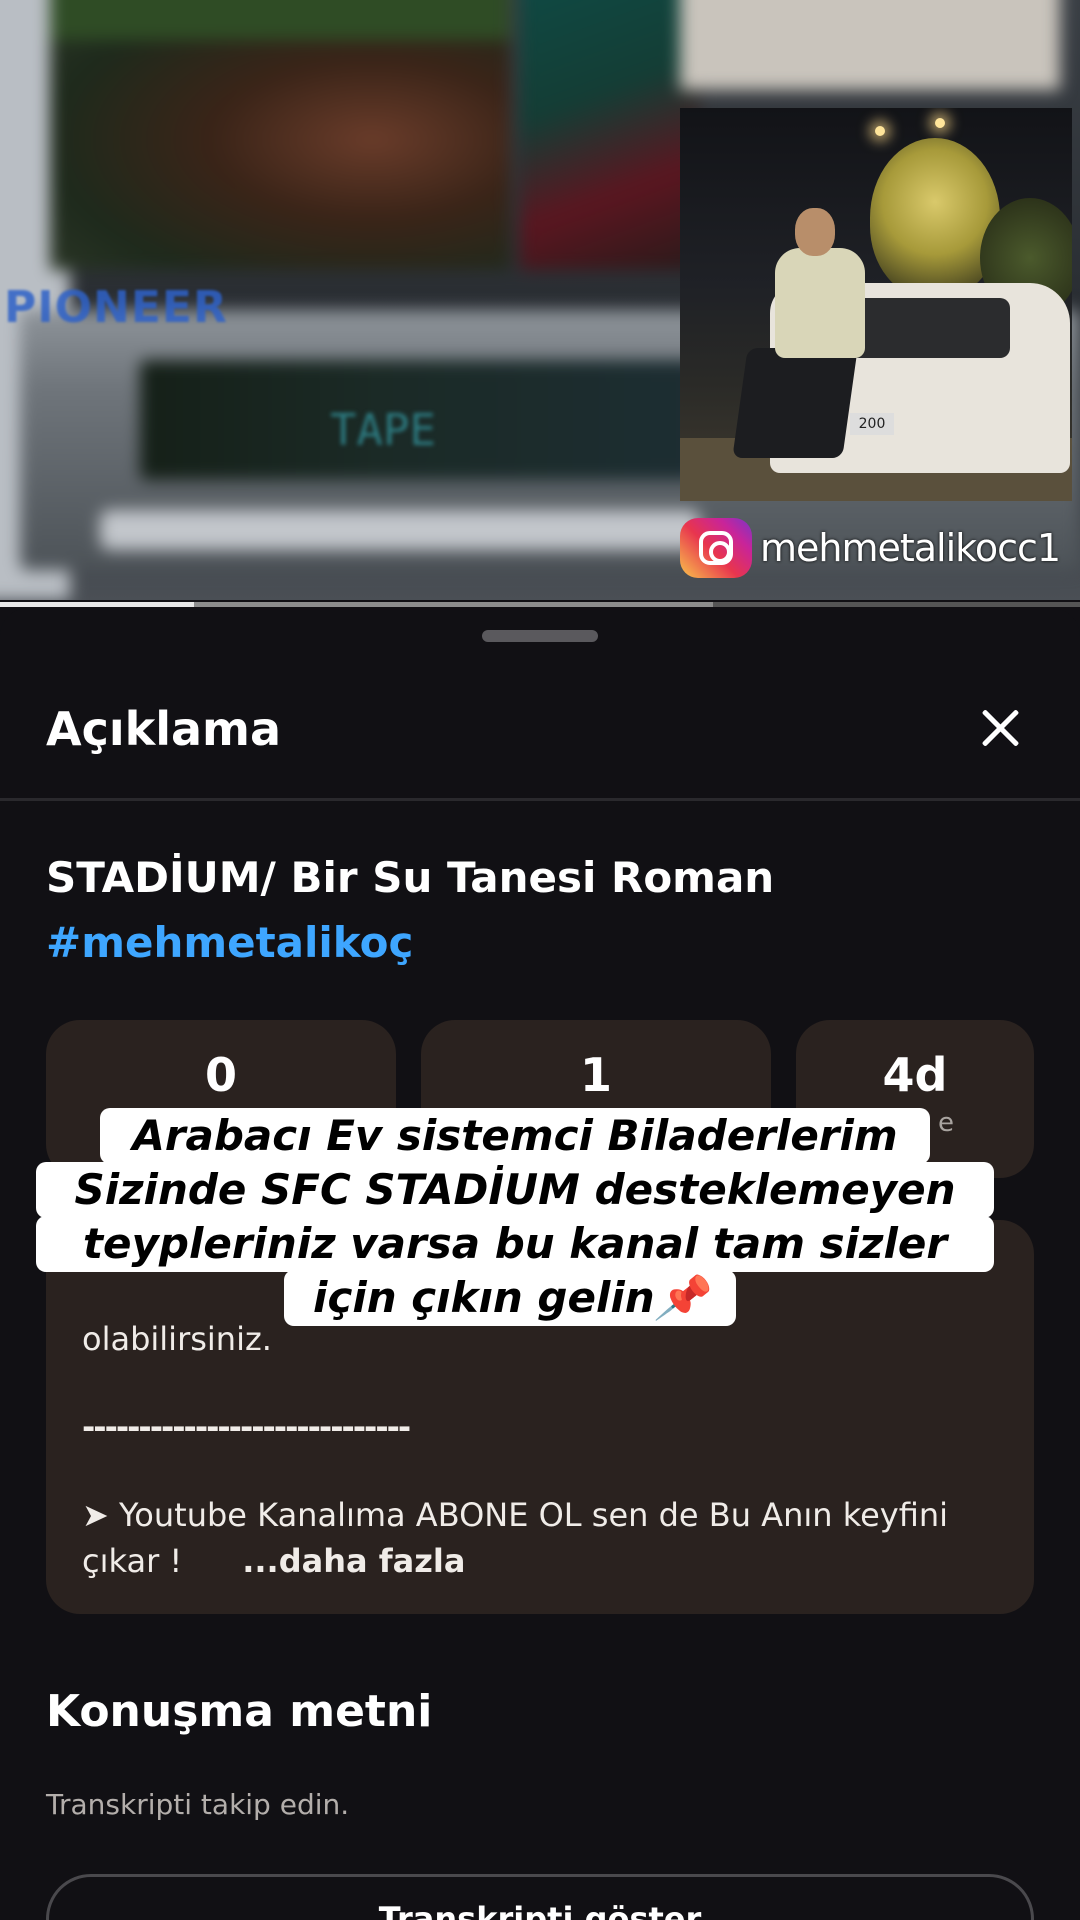 The image size is (1080, 1920). I want to click on video-title: STADİUM/ Bir Su Tanesi Roman, so click(410, 877).